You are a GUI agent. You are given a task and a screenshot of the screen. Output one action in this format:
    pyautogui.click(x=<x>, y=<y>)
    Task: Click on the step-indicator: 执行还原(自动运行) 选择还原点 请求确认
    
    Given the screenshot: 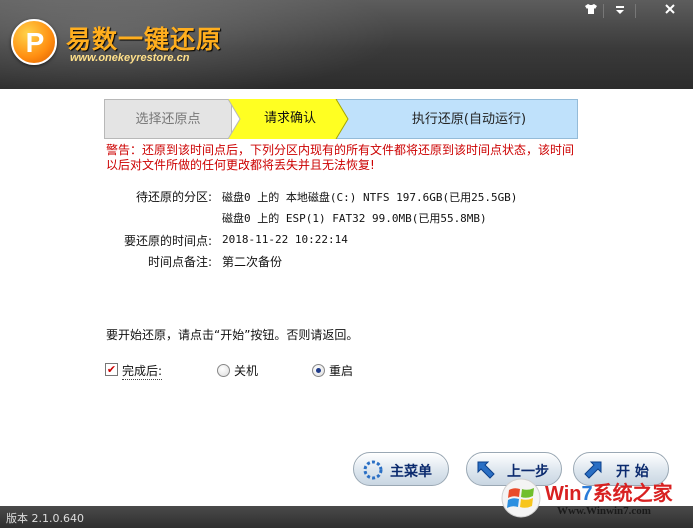 What is the action you would take?
    pyautogui.click(x=341, y=119)
    